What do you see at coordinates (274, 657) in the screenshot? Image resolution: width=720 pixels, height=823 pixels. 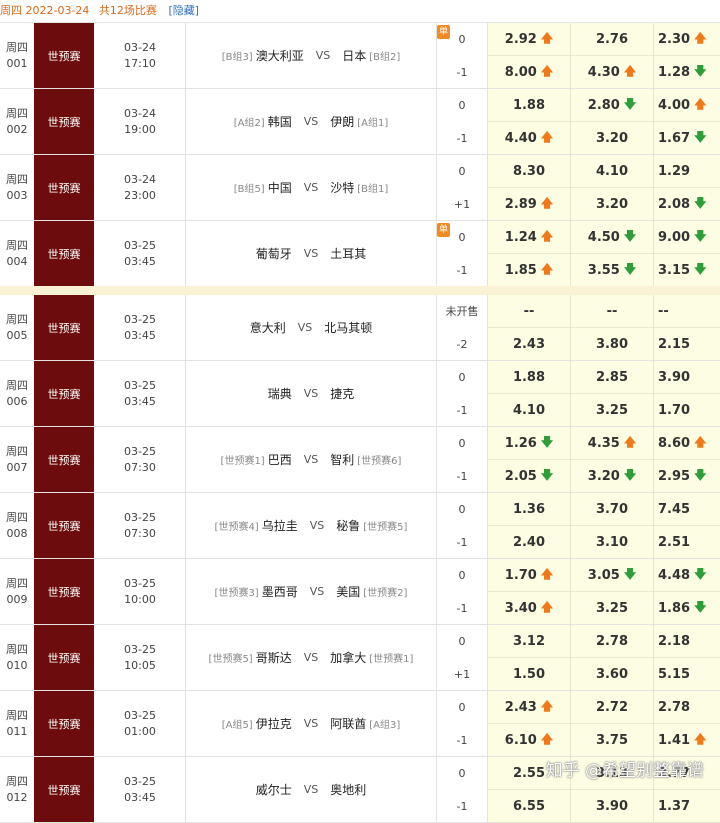 I see `home-team: 哥斯达` at bounding box center [274, 657].